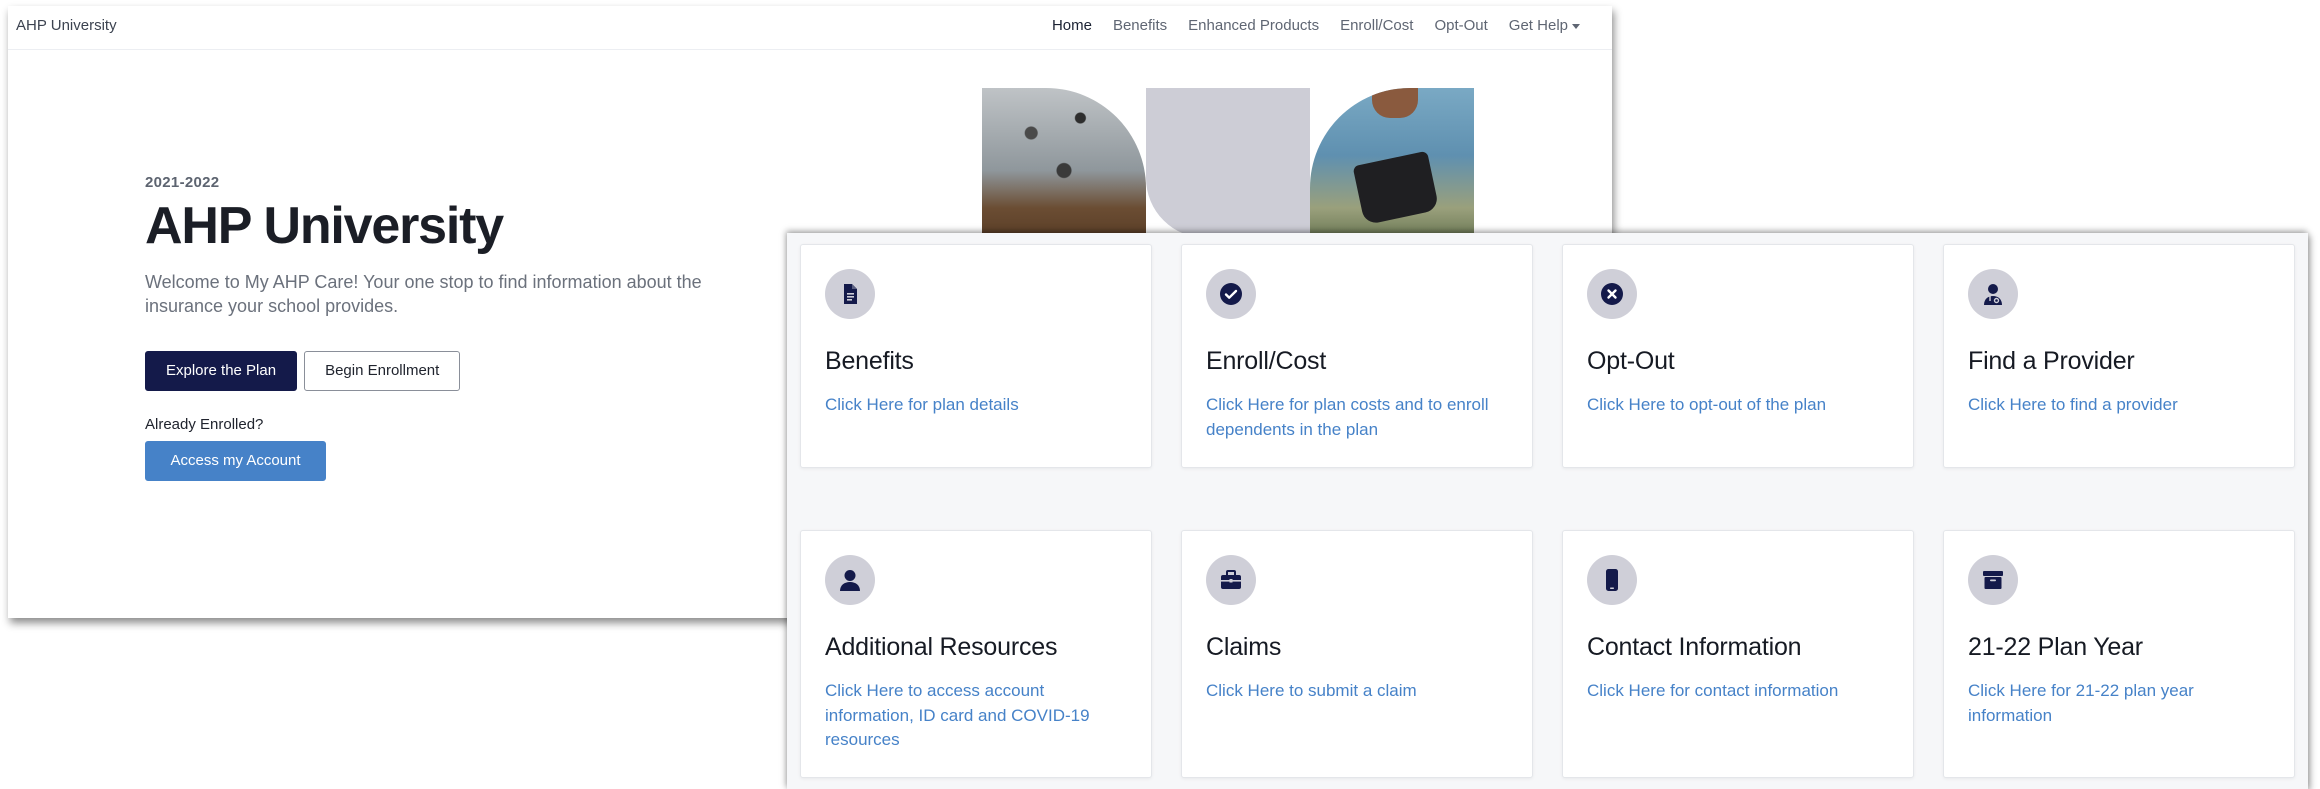 This screenshot has width=2320, height=789. Describe the element at coordinates (1357, 654) in the screenshot. I see `card-claims: Claims Click Here to submit a claim` at that location.